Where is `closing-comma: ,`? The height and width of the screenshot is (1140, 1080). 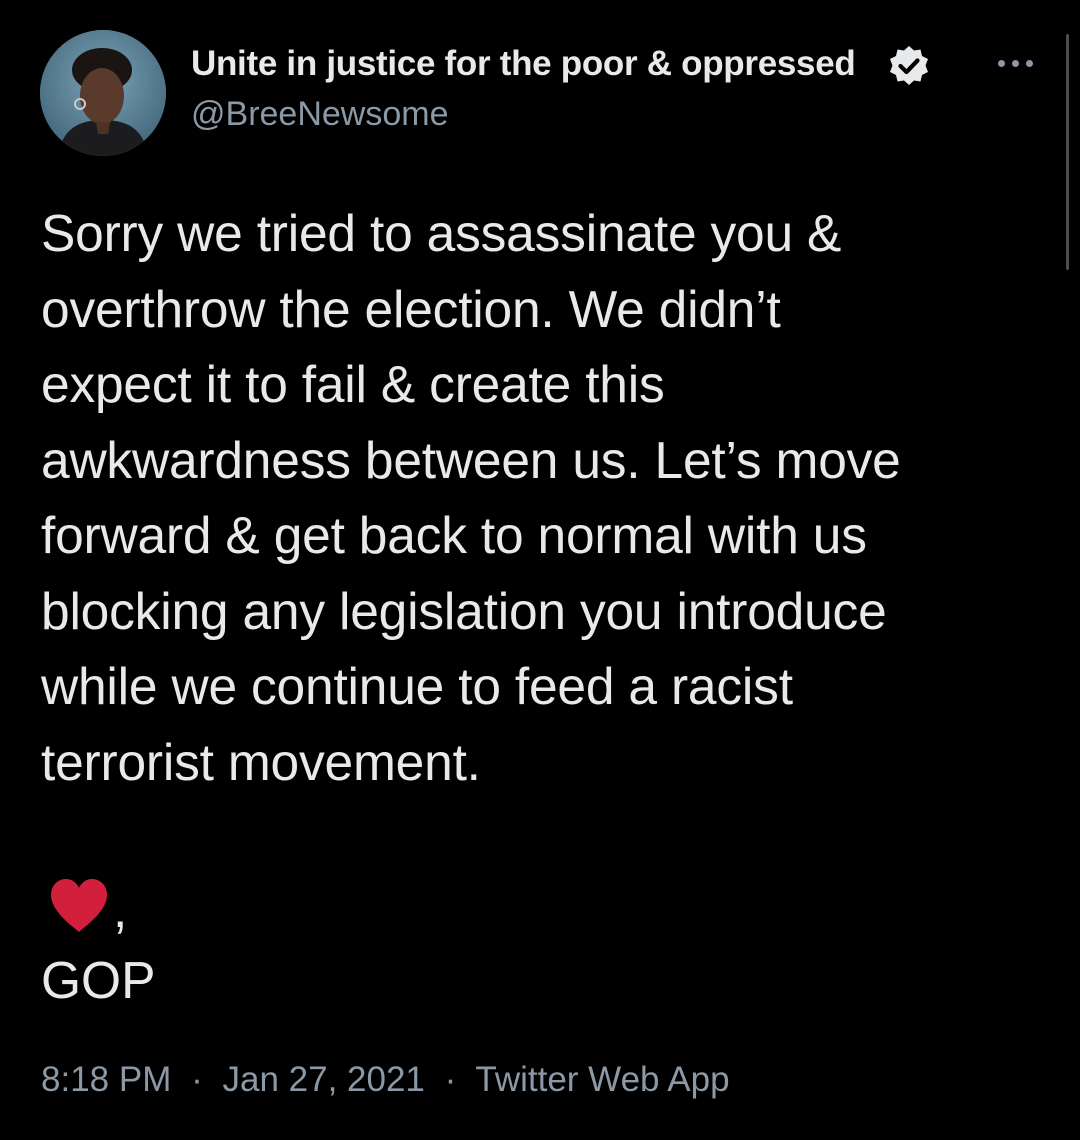 closing-comma: , is located at coordinates (120, 909).